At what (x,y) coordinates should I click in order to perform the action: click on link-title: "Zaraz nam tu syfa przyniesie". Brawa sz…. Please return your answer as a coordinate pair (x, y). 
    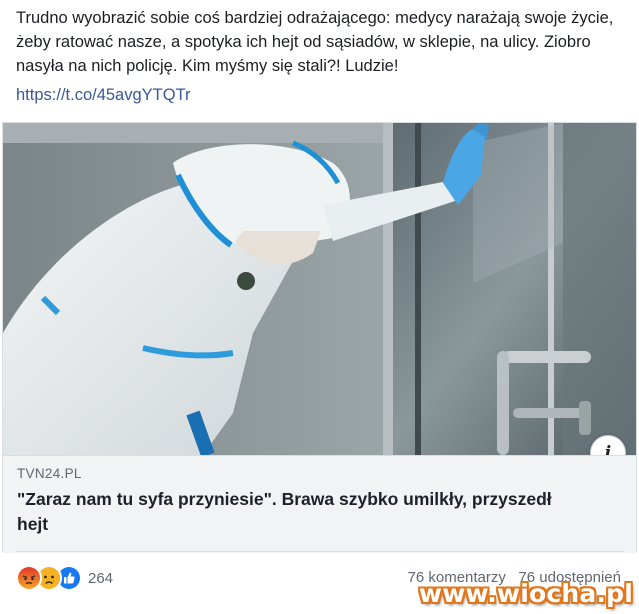
    Looking at the image, I should click on (297, 512).